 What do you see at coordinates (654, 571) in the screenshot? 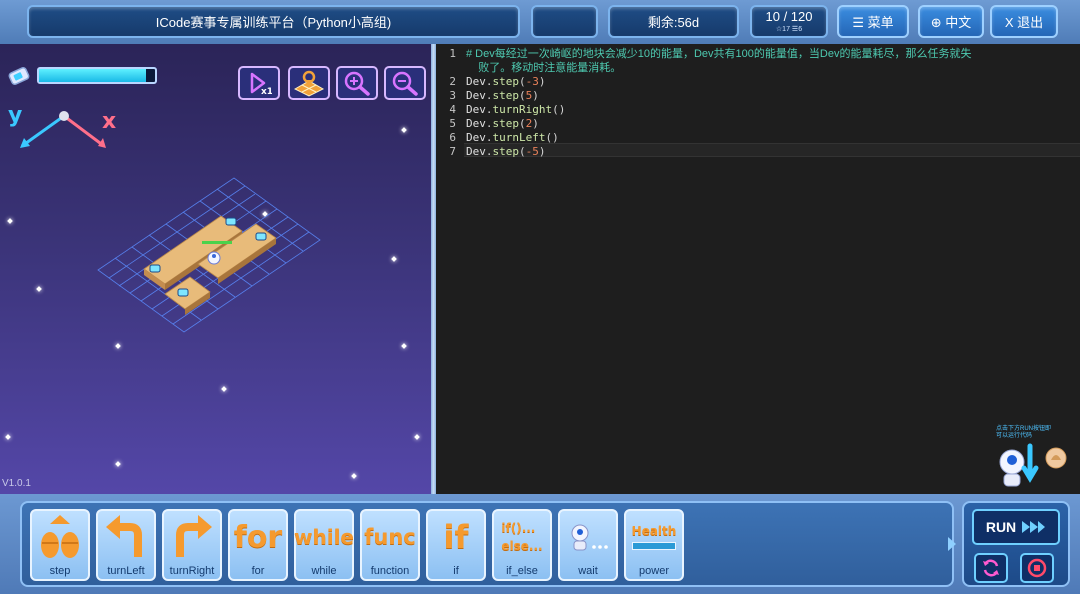
I see `block-label: power` at bounding box center [654, 571].